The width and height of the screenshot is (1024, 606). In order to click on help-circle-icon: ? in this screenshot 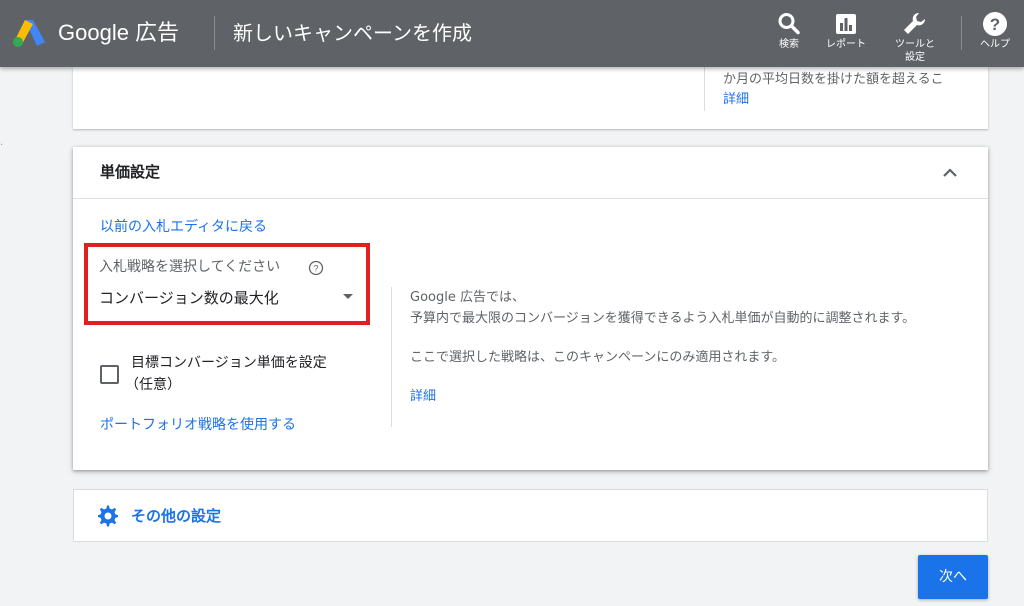, I will do `click(995, 24)`.